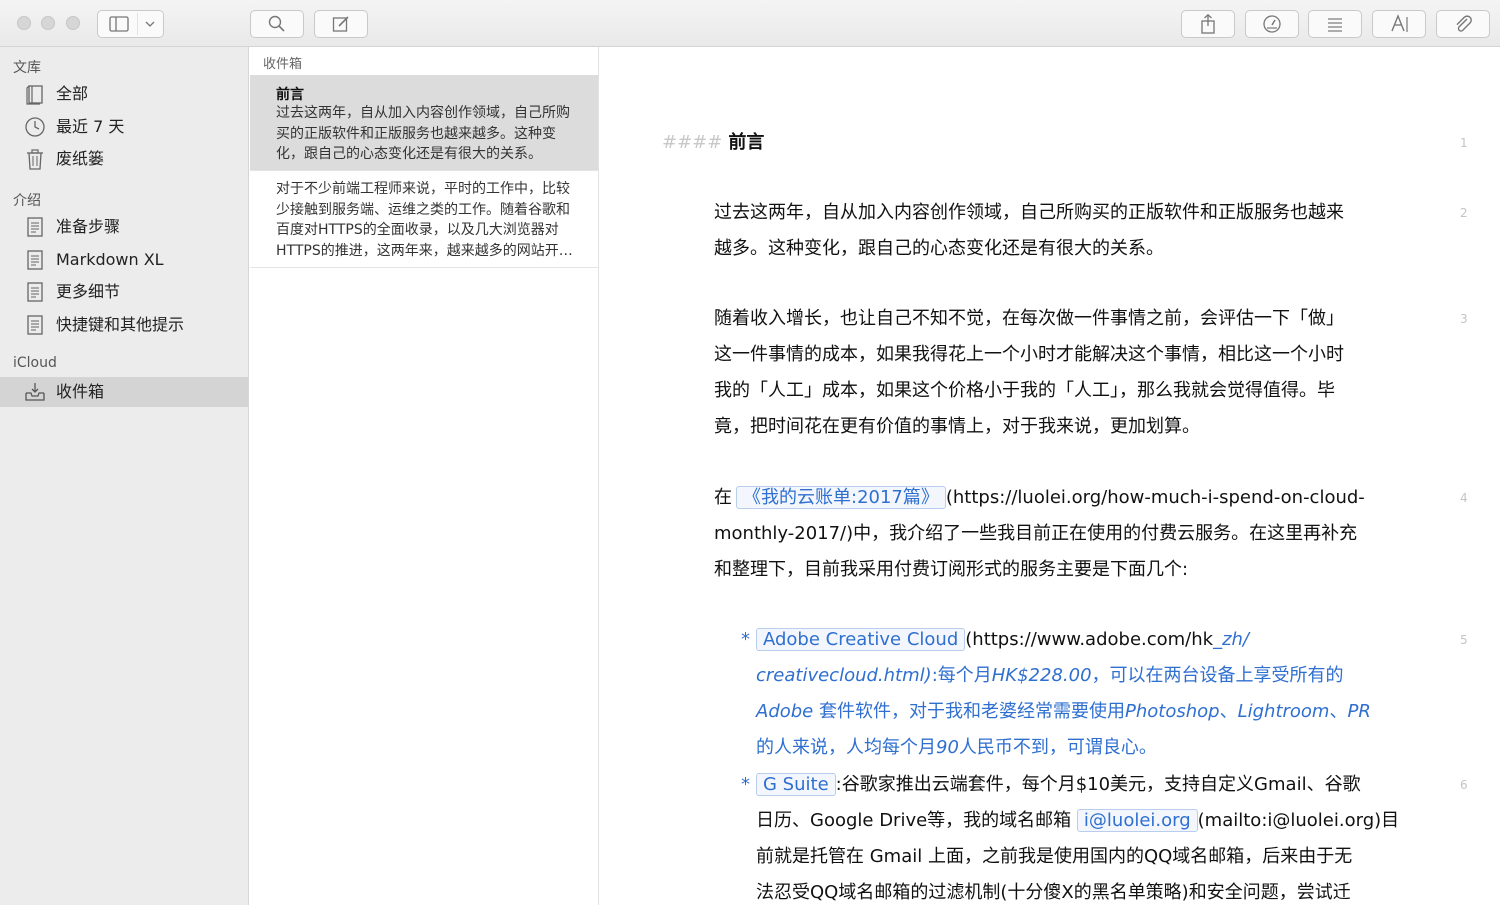  What do you see at coordinates (34, 95) in the screenshot?
I see `notebook-icon` at bounding box center [34, 95].